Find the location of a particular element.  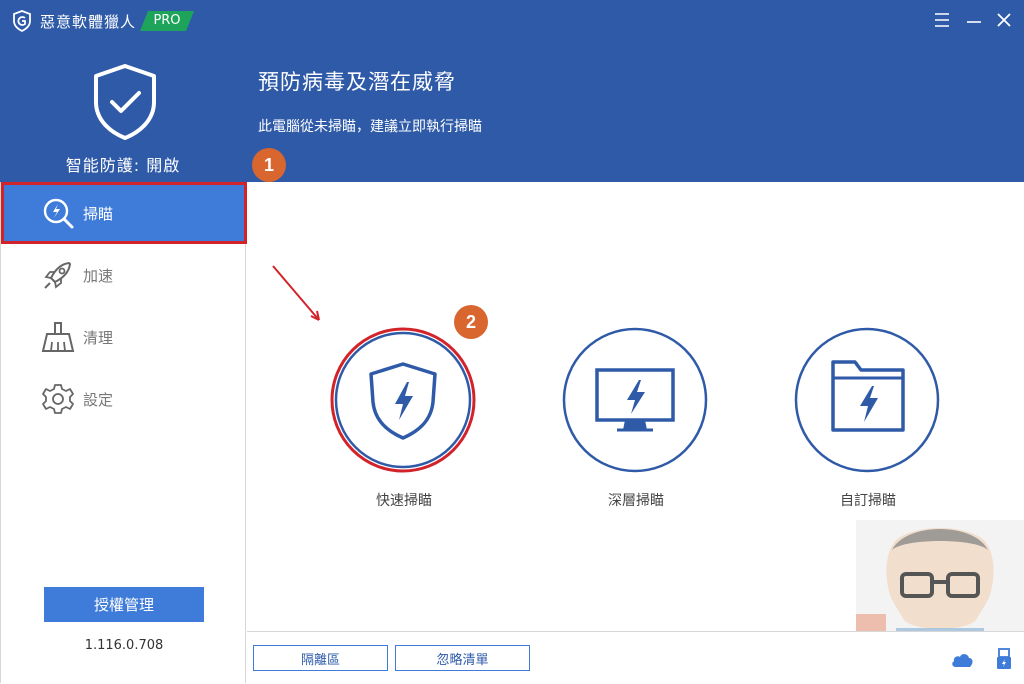

sidebar-item-label: 設定 is located at coordinates (98, 400).